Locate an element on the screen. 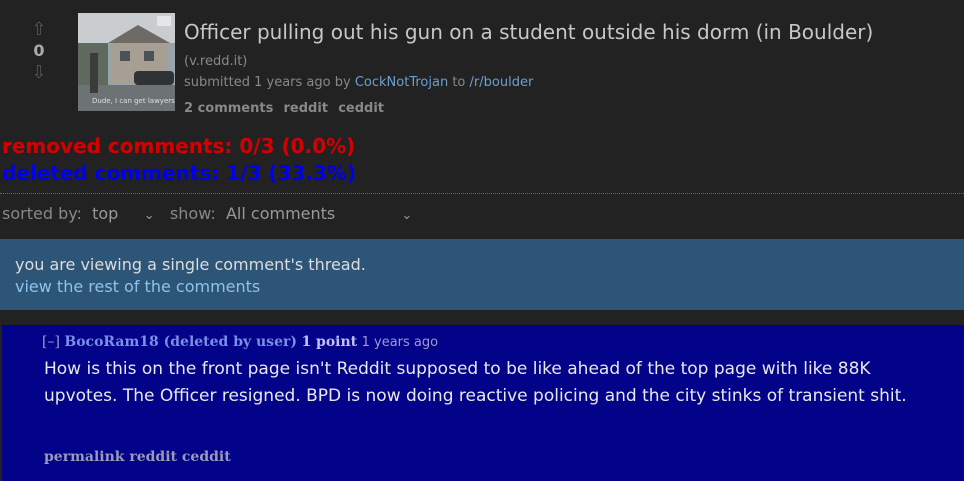  comment-reddit-link: reddit is located at coordinates (153, 457).